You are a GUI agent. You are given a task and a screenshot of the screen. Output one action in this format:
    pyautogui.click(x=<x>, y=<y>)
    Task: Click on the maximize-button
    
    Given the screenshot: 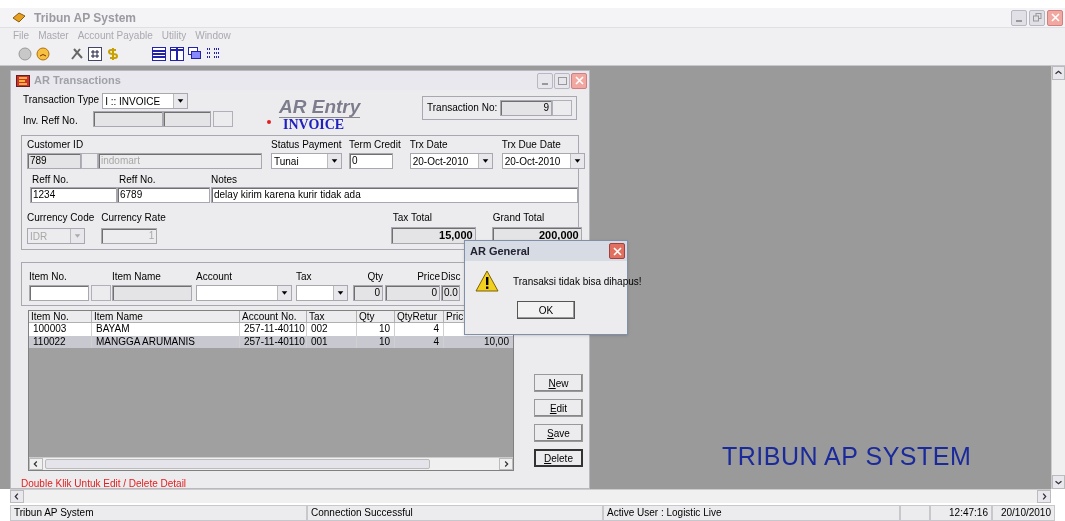 What is the action you would take?
    pyautogui.click(x=562, y=80)
    